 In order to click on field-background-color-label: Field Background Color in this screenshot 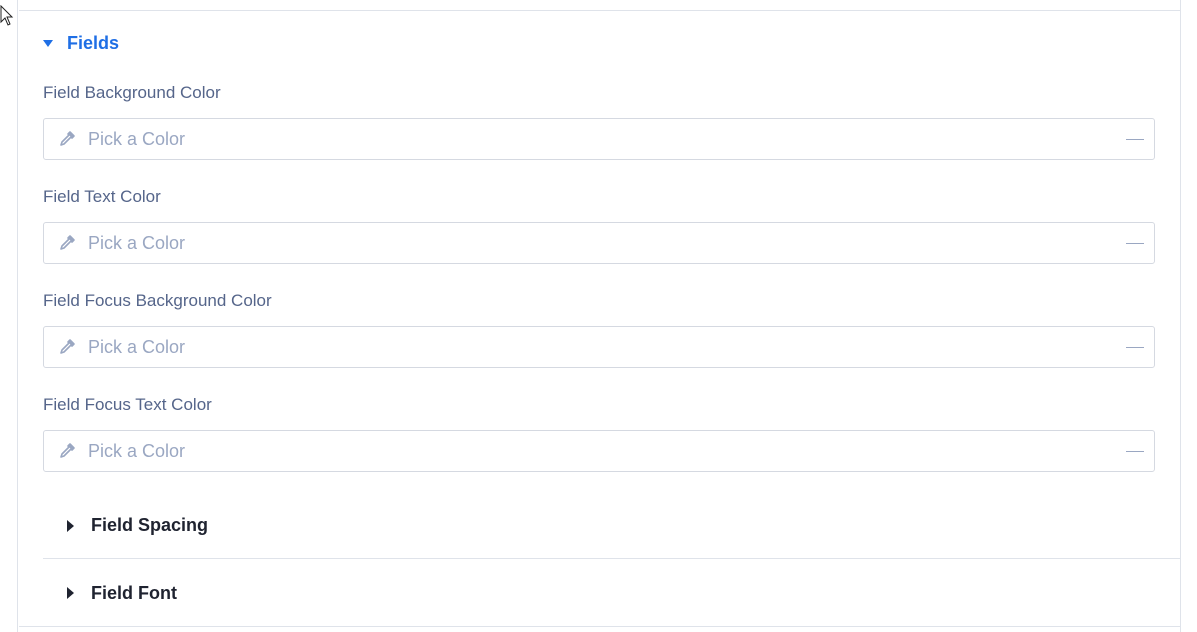, I will do `click(132, 92)`.